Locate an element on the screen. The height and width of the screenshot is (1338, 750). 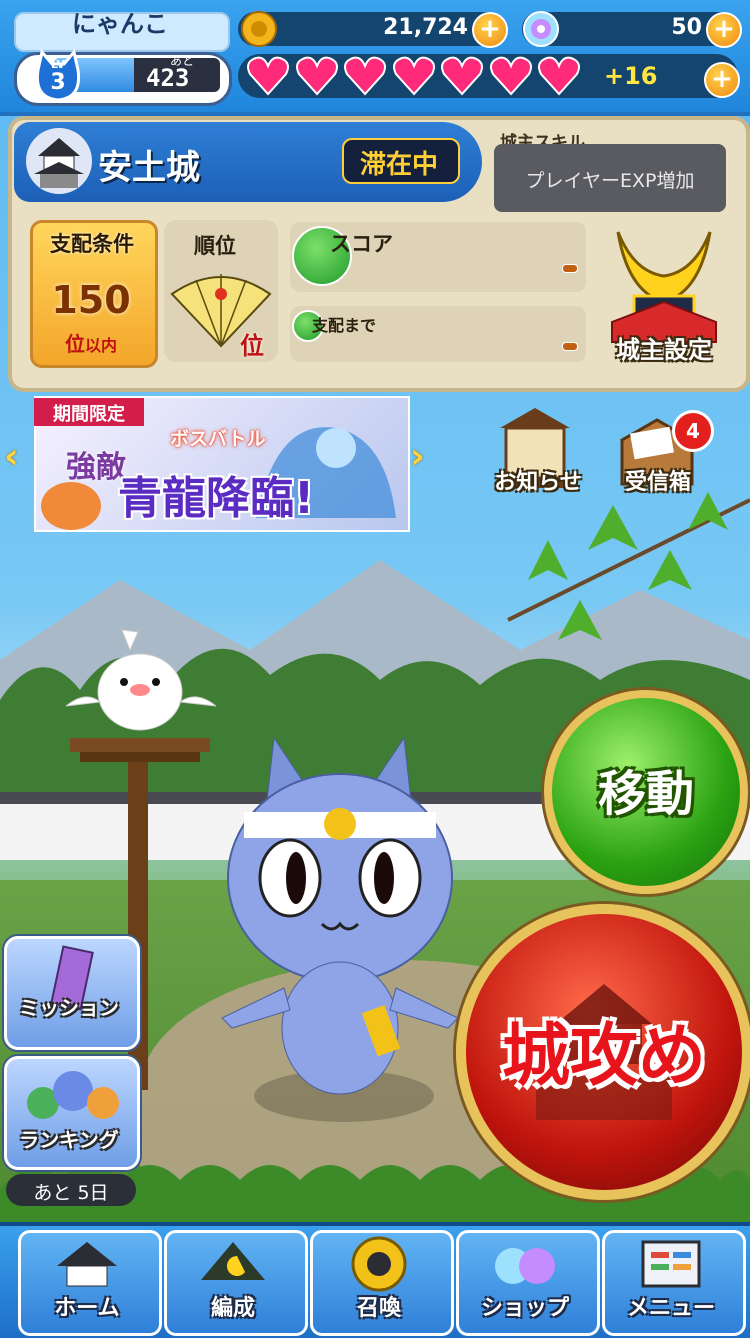
coin-amount: 21,724 is located at coordinates (425, 27).